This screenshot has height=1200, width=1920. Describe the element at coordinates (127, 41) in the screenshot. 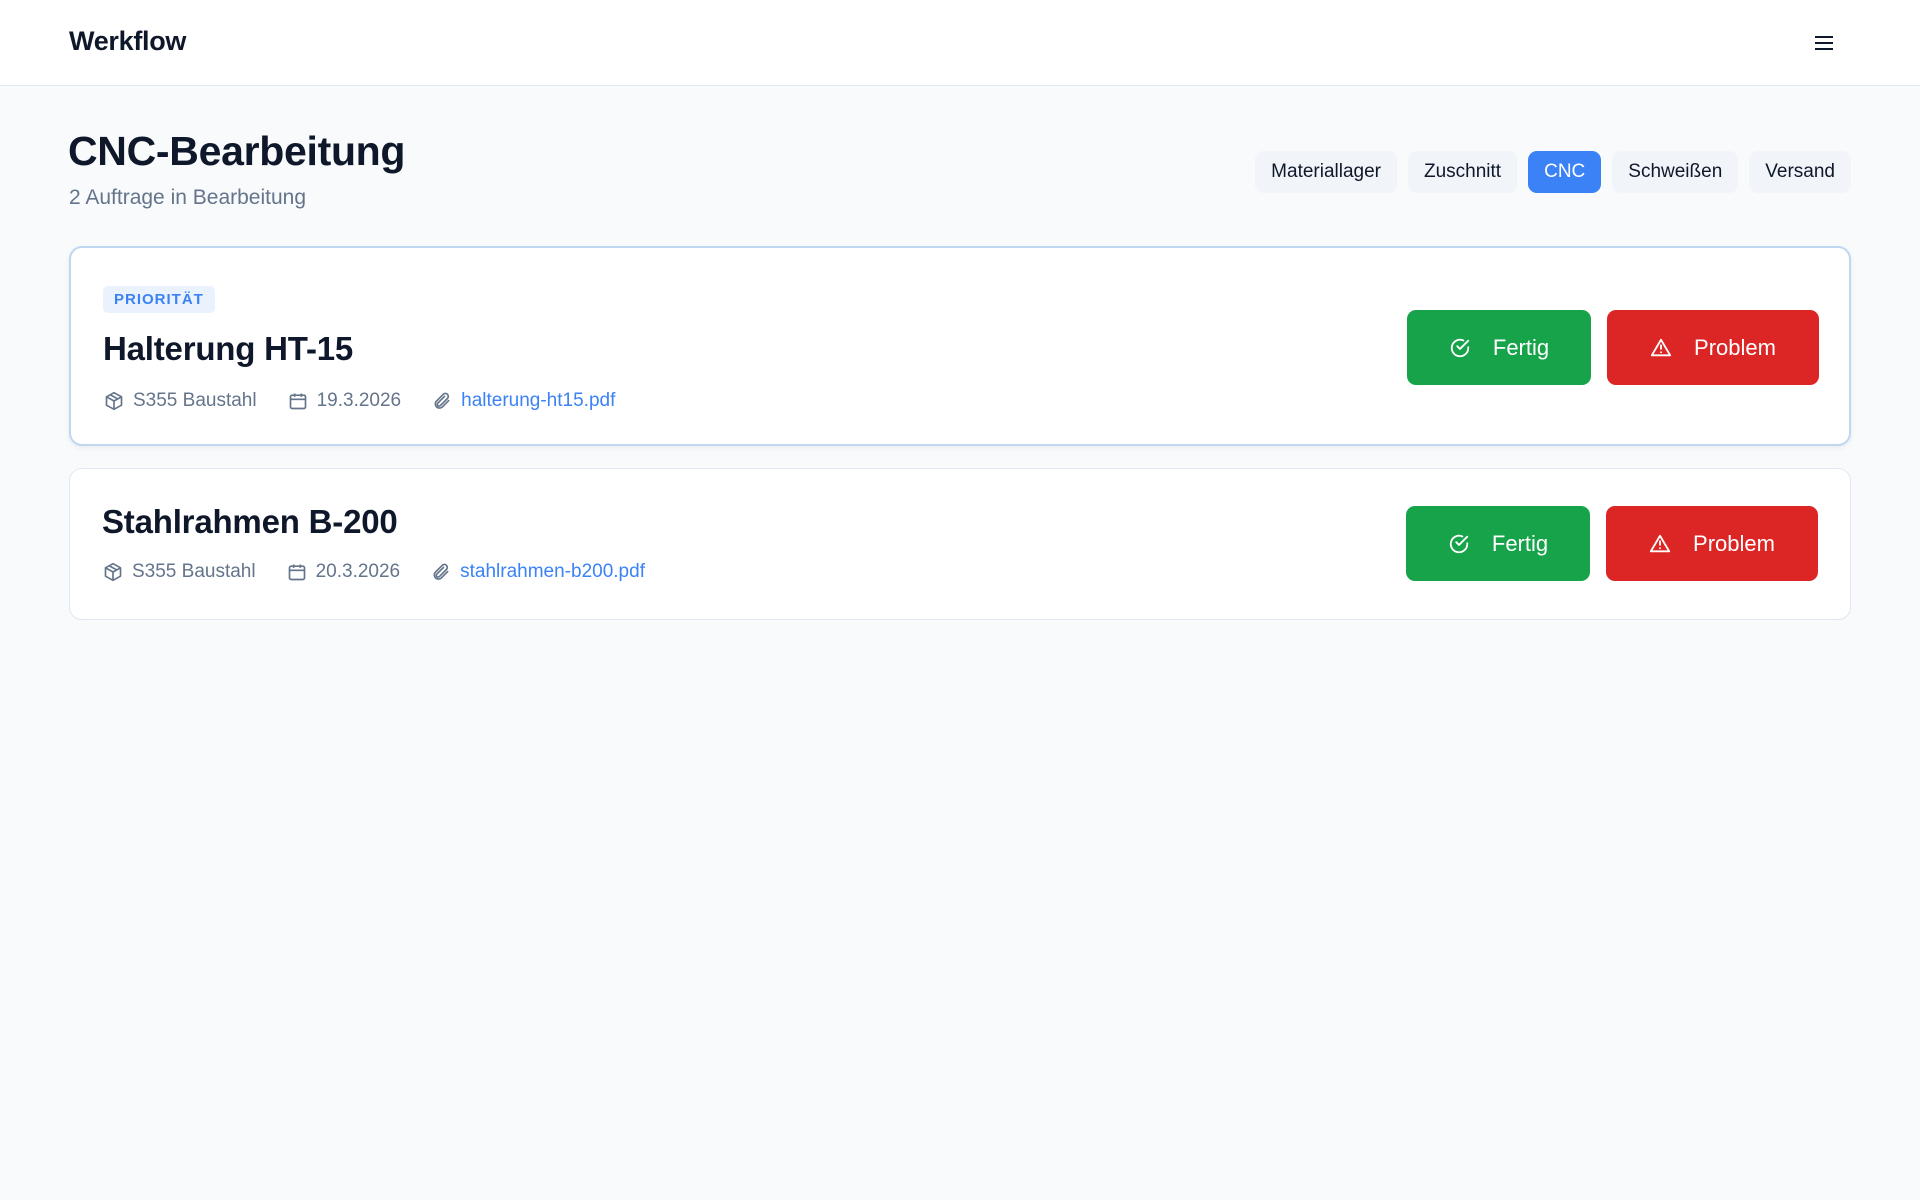

I see `brand-logo: Werkflow` at that location.